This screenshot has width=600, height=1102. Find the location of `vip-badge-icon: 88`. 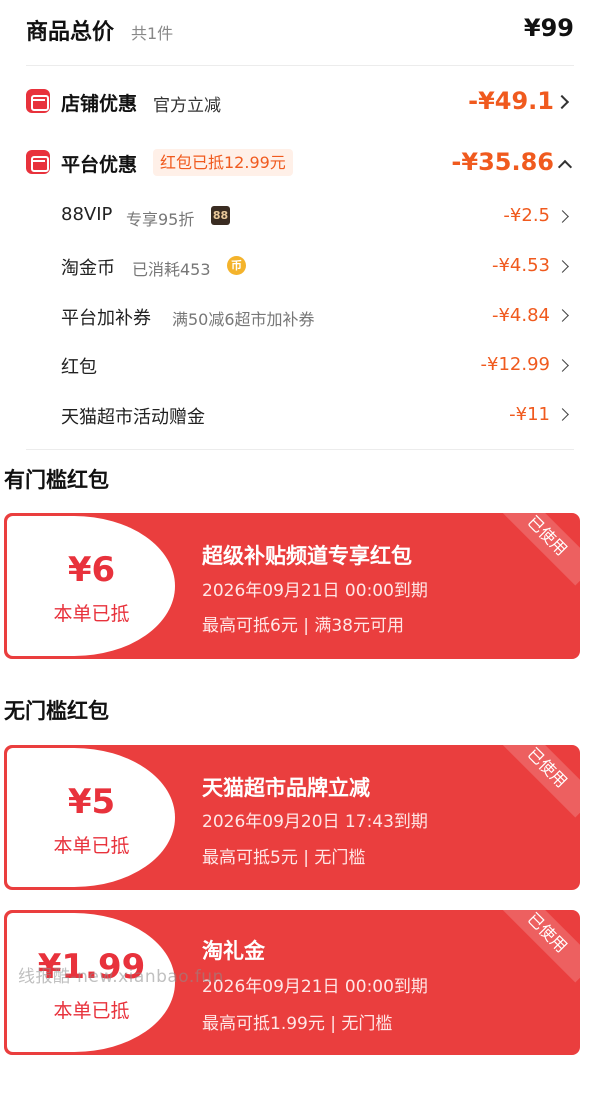

vip-badge-icon: 88 is located at coordinates (220, 215).